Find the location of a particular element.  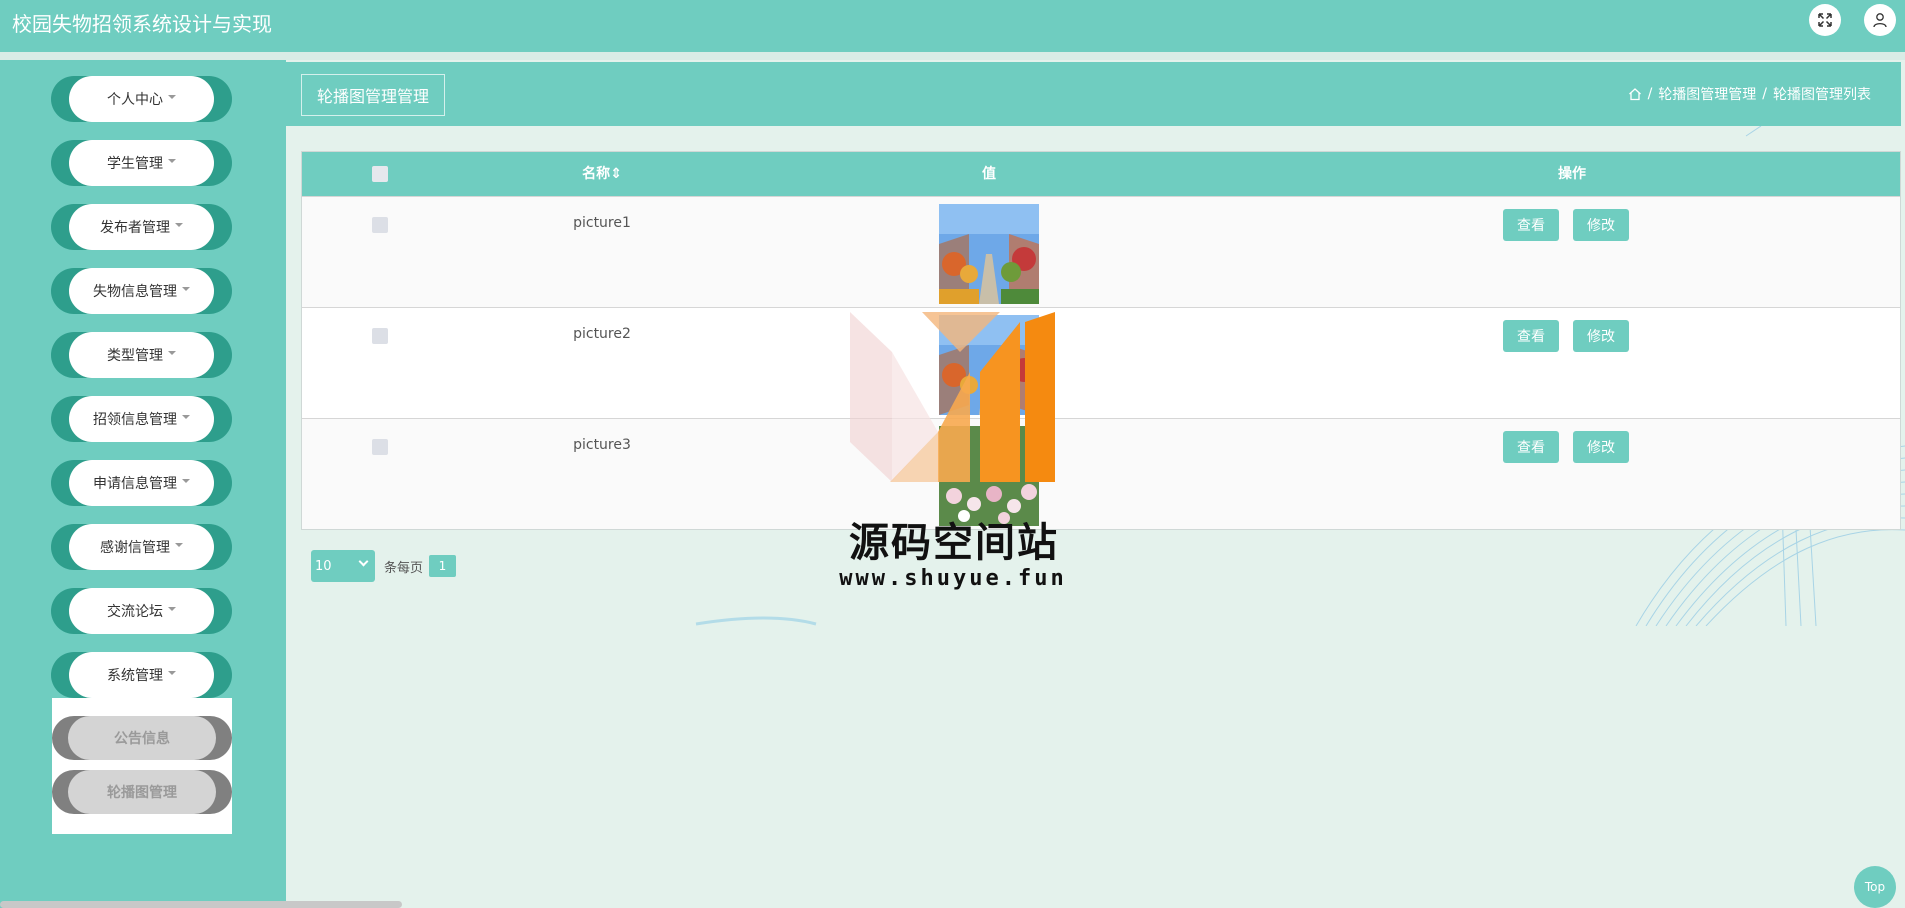

column-header-name: 名称⇕ is located at coordinates (602, 174).